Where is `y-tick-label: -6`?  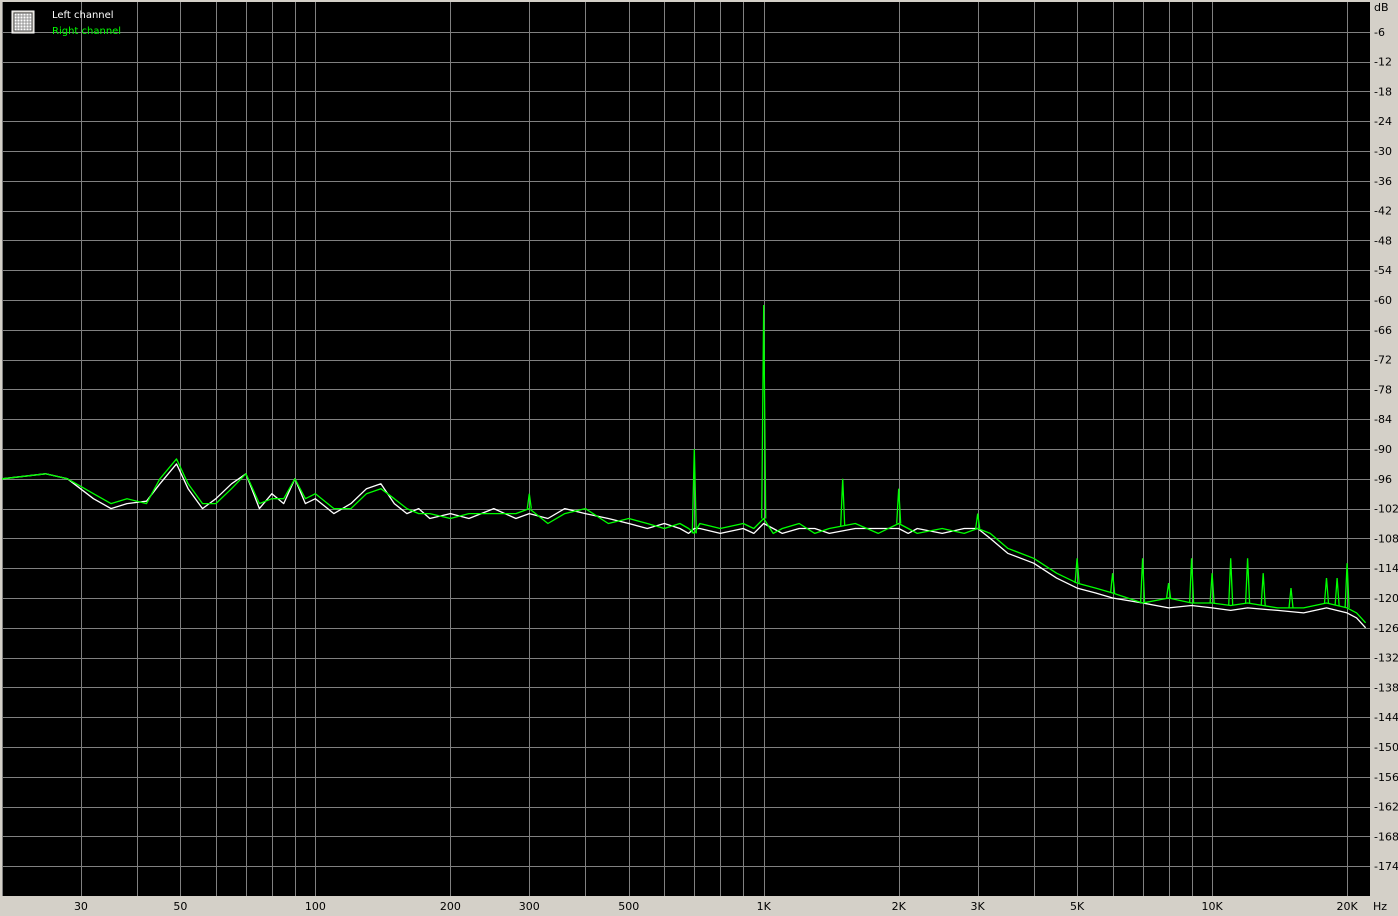
y-tick-label: -6 is located at coordinates (1379, 32).